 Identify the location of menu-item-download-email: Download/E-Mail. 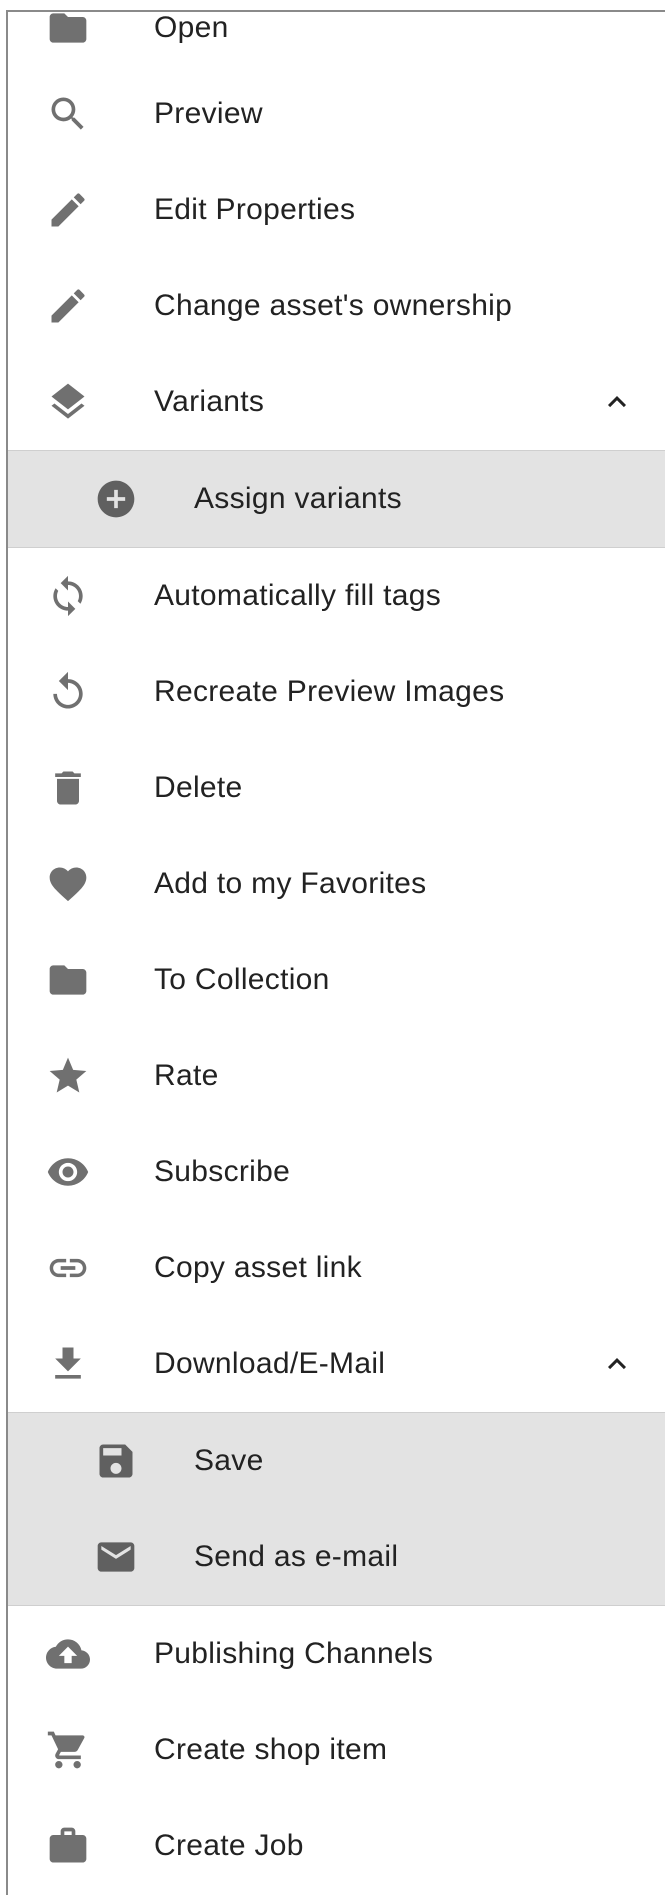
(336, 1364).